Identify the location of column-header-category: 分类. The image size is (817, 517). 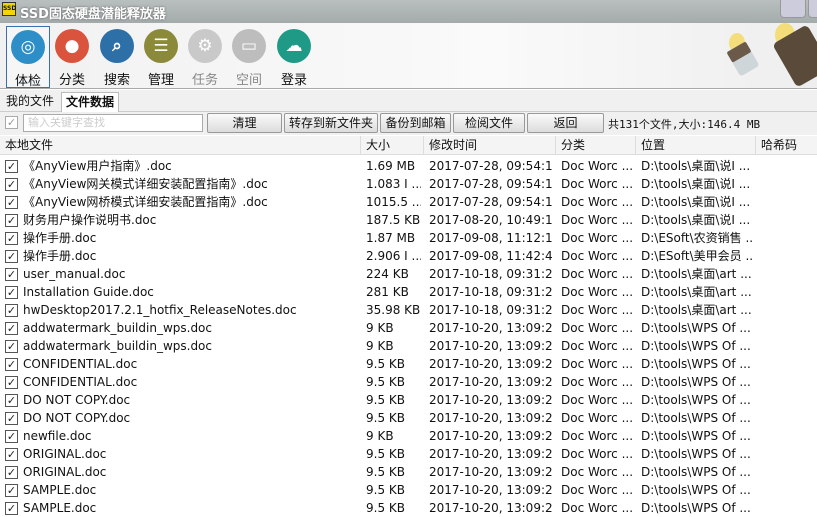
(595, 145).